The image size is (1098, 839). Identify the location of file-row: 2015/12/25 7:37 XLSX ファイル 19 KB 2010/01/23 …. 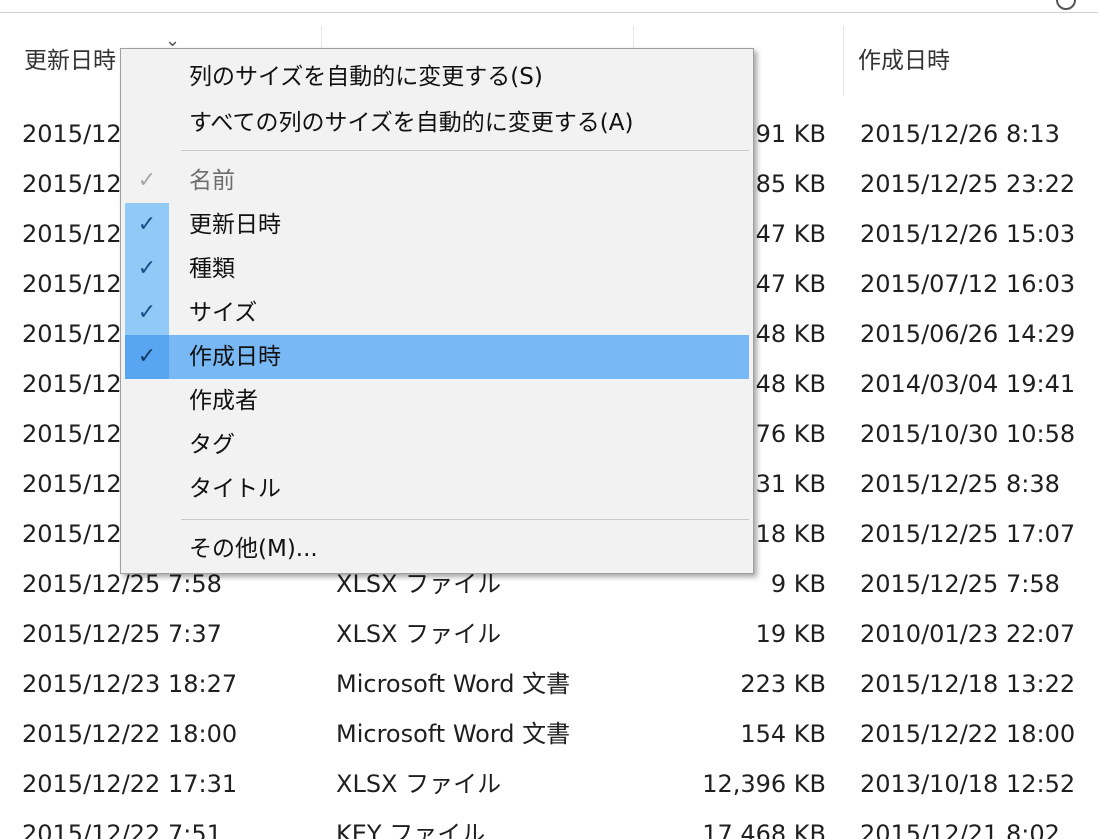
(549, 634).